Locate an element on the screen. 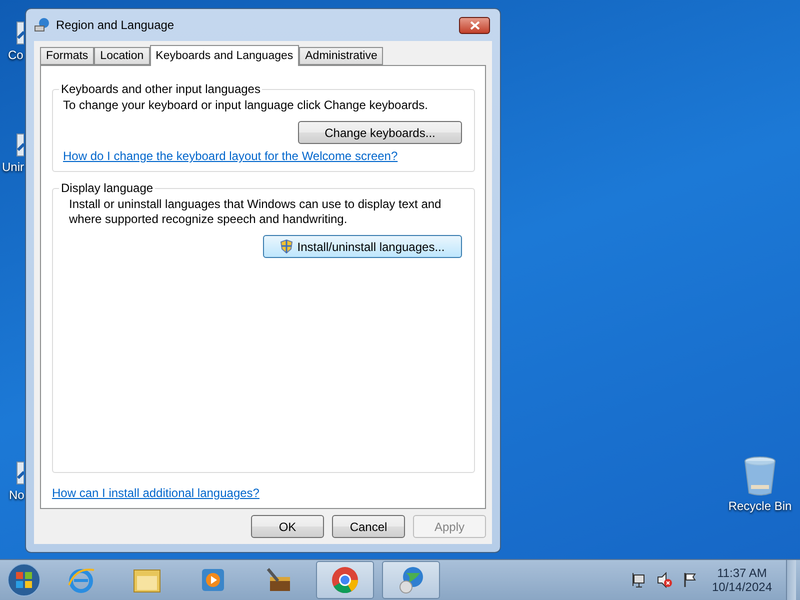 Image resolution: width=800 pixels, height=600 pixels. tab: Administrative is located at coordinates (341, 56).